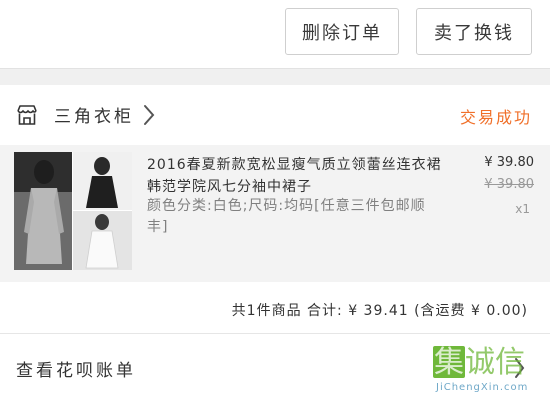  What do you see at coordinates (73, 211) in the screenshot?
I see `product-thumbnail` at bounding box center [73, 211].